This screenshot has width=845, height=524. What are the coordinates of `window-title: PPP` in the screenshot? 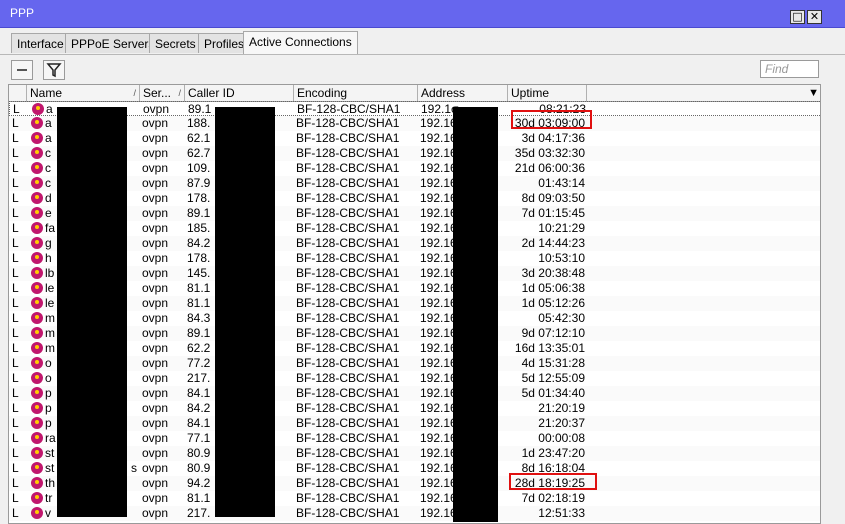 It's located at (22, 13).